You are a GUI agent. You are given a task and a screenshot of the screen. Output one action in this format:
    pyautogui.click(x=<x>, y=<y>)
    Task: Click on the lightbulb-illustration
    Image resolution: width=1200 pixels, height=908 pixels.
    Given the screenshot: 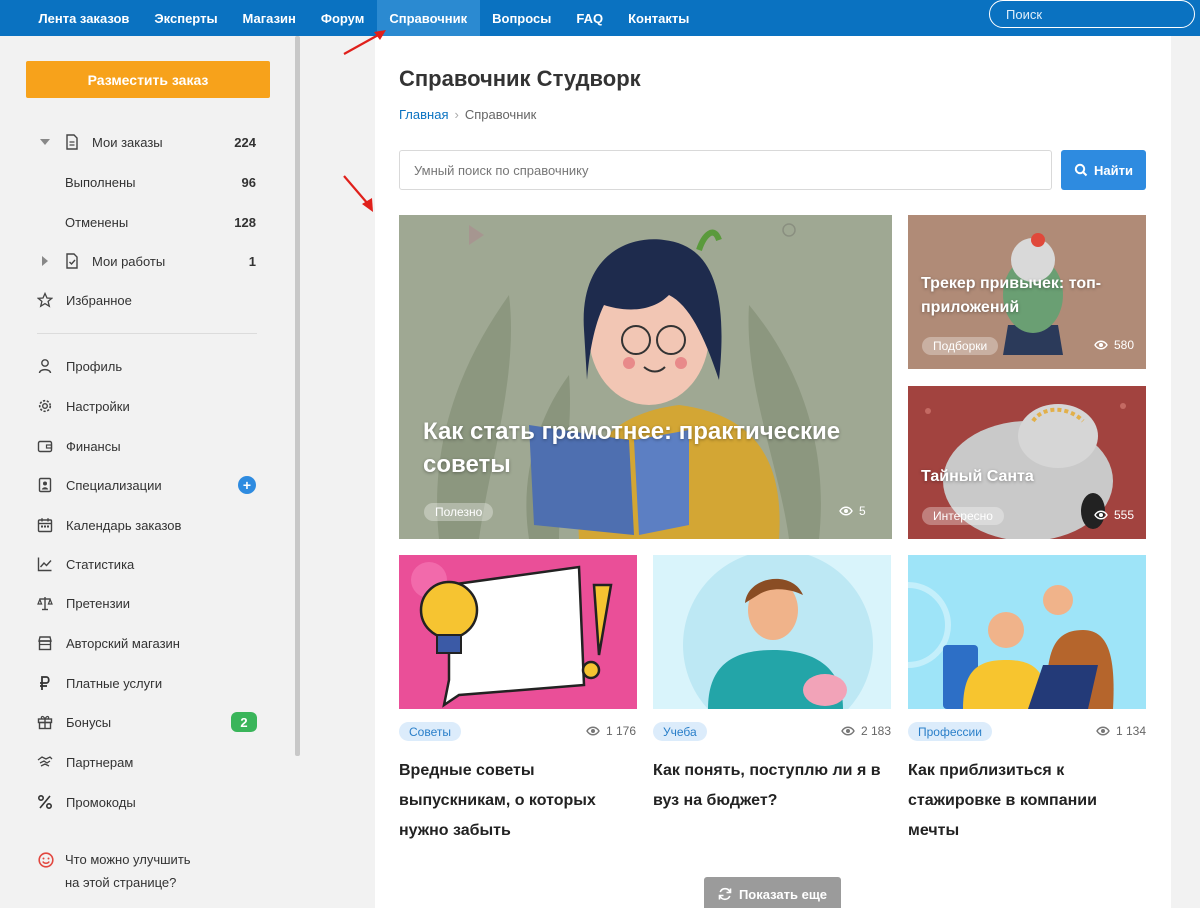 What is the action you would take?
    pyautogui.click(x=518, y=632)
    